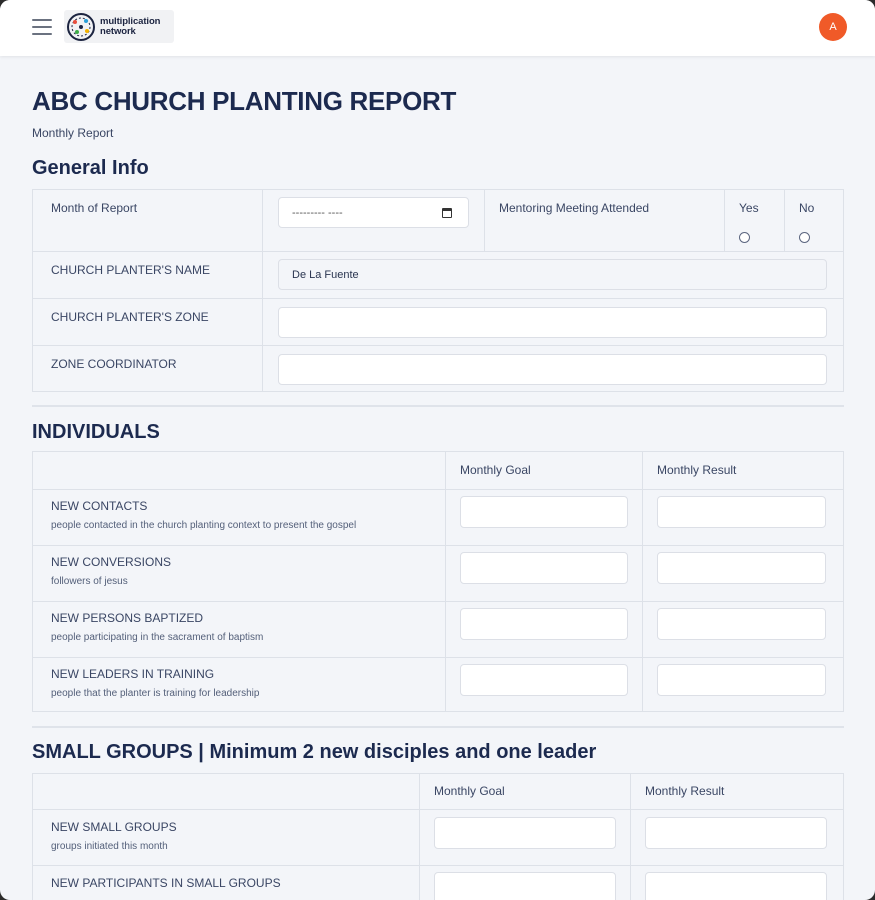 The image size is (875, 900). I want to click on mentoring-no-radio, so click(804, 237).